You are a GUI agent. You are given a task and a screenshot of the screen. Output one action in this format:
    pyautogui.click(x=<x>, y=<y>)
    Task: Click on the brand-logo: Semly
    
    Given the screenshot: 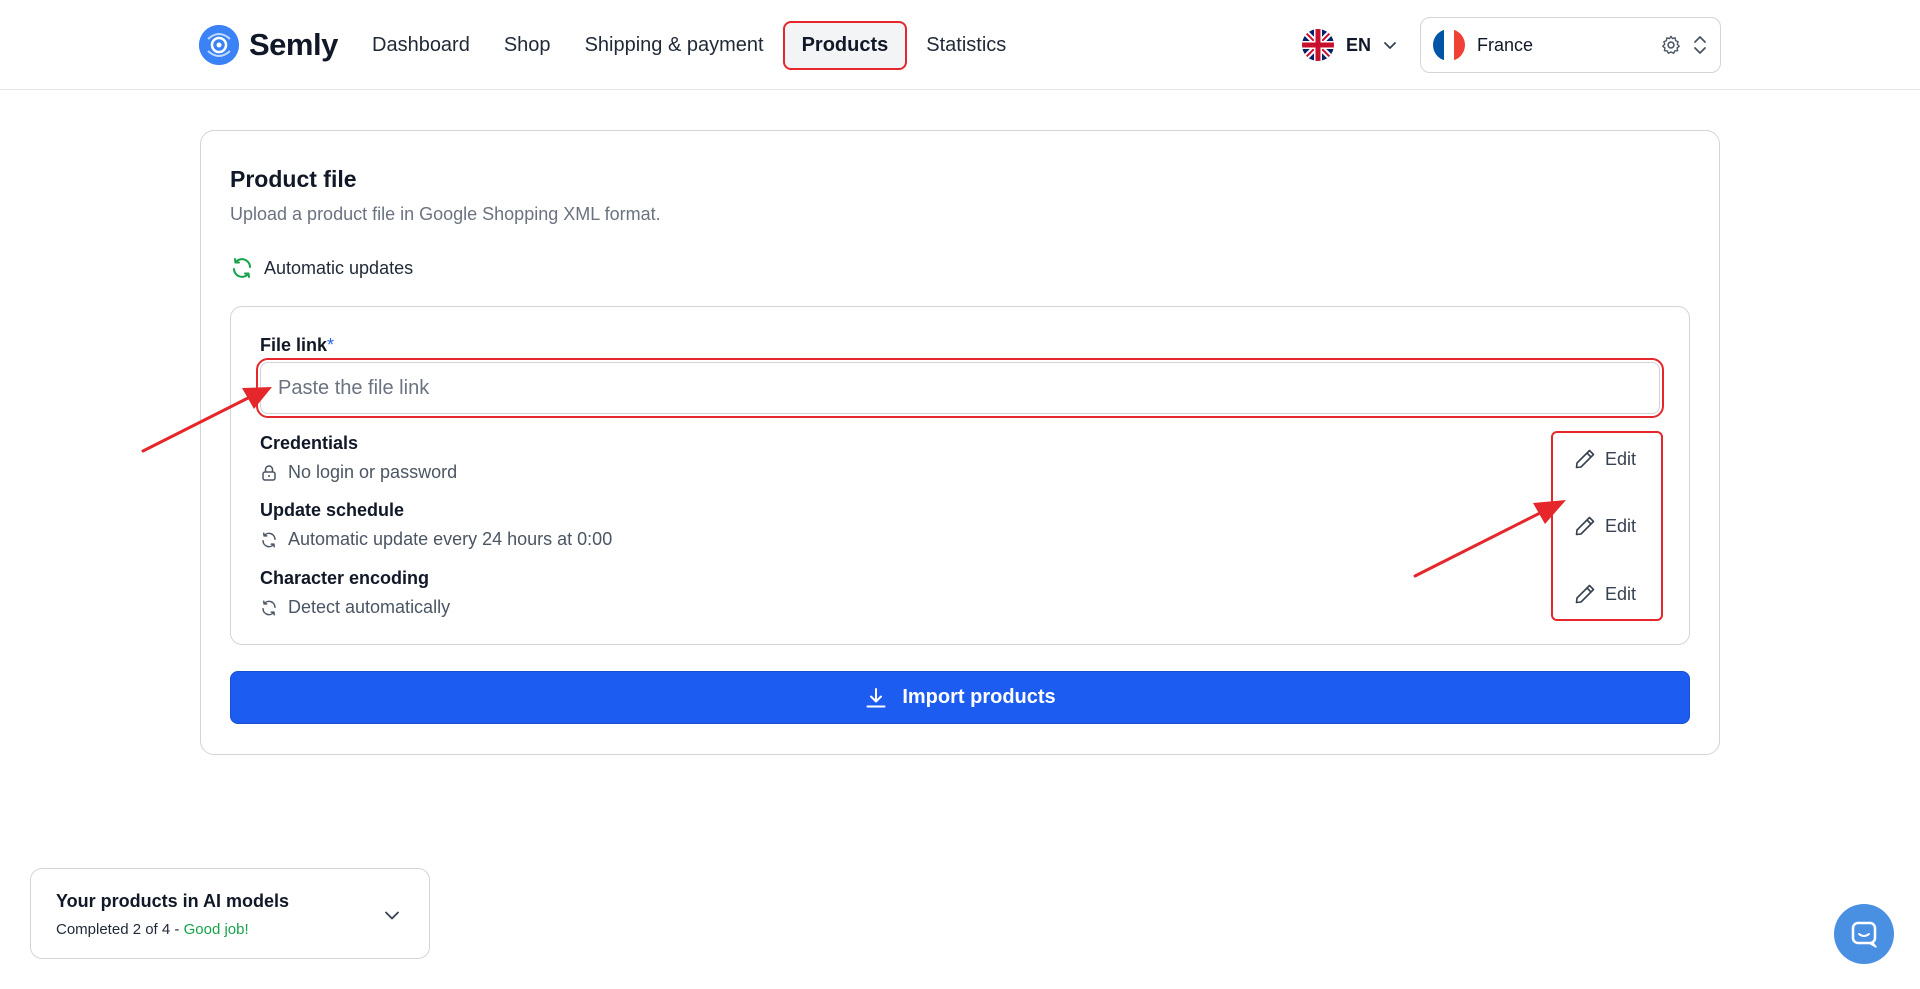 What is the action you would take?
    pyautogui.click(x=268, y=45)
    